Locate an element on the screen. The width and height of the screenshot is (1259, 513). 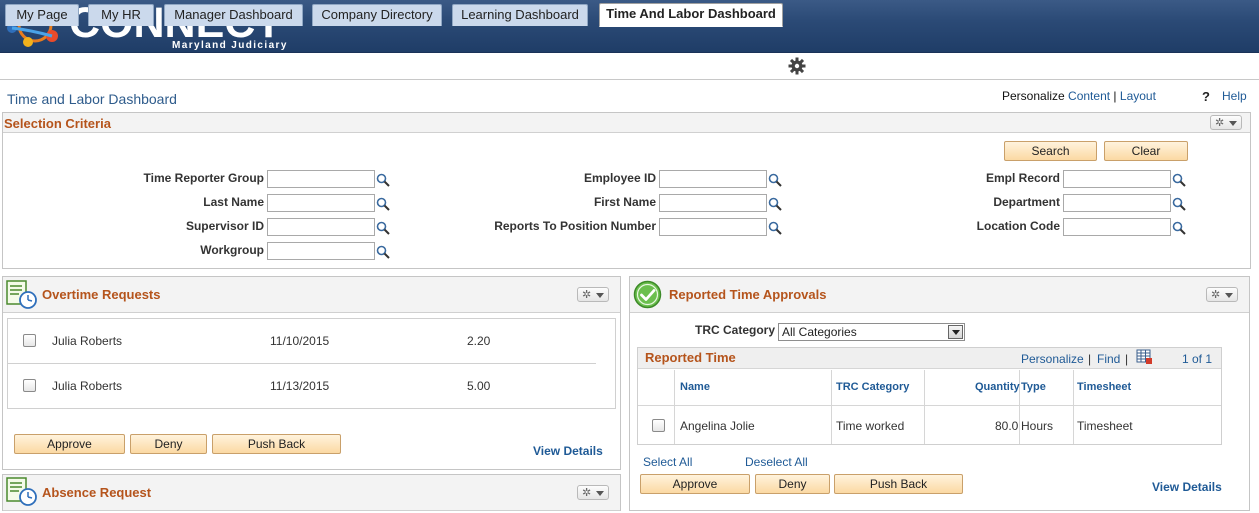
personalize-layout-link: Layout is located at coordinates (1138, 96).